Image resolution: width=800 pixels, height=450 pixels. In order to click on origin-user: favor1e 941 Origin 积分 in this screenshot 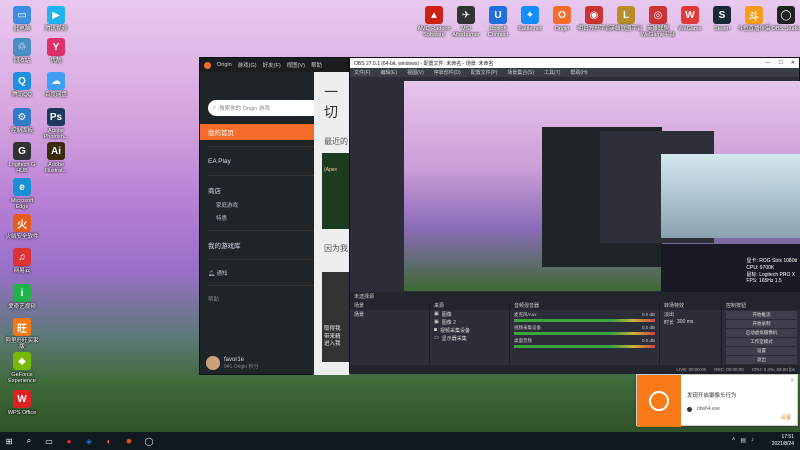, I will do `click(232, 363)`.